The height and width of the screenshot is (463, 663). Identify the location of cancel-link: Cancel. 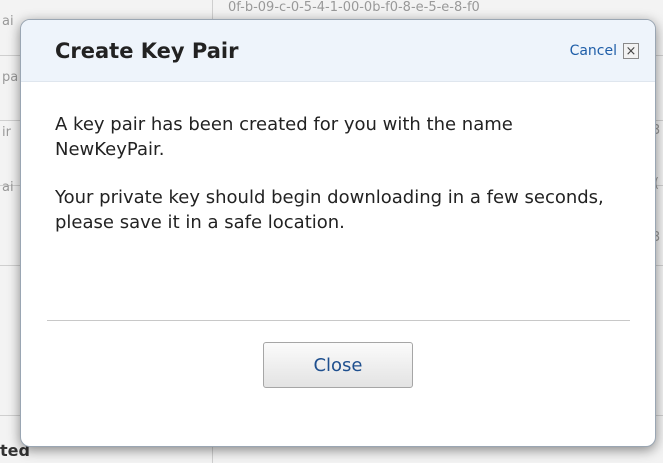
(593, 51).